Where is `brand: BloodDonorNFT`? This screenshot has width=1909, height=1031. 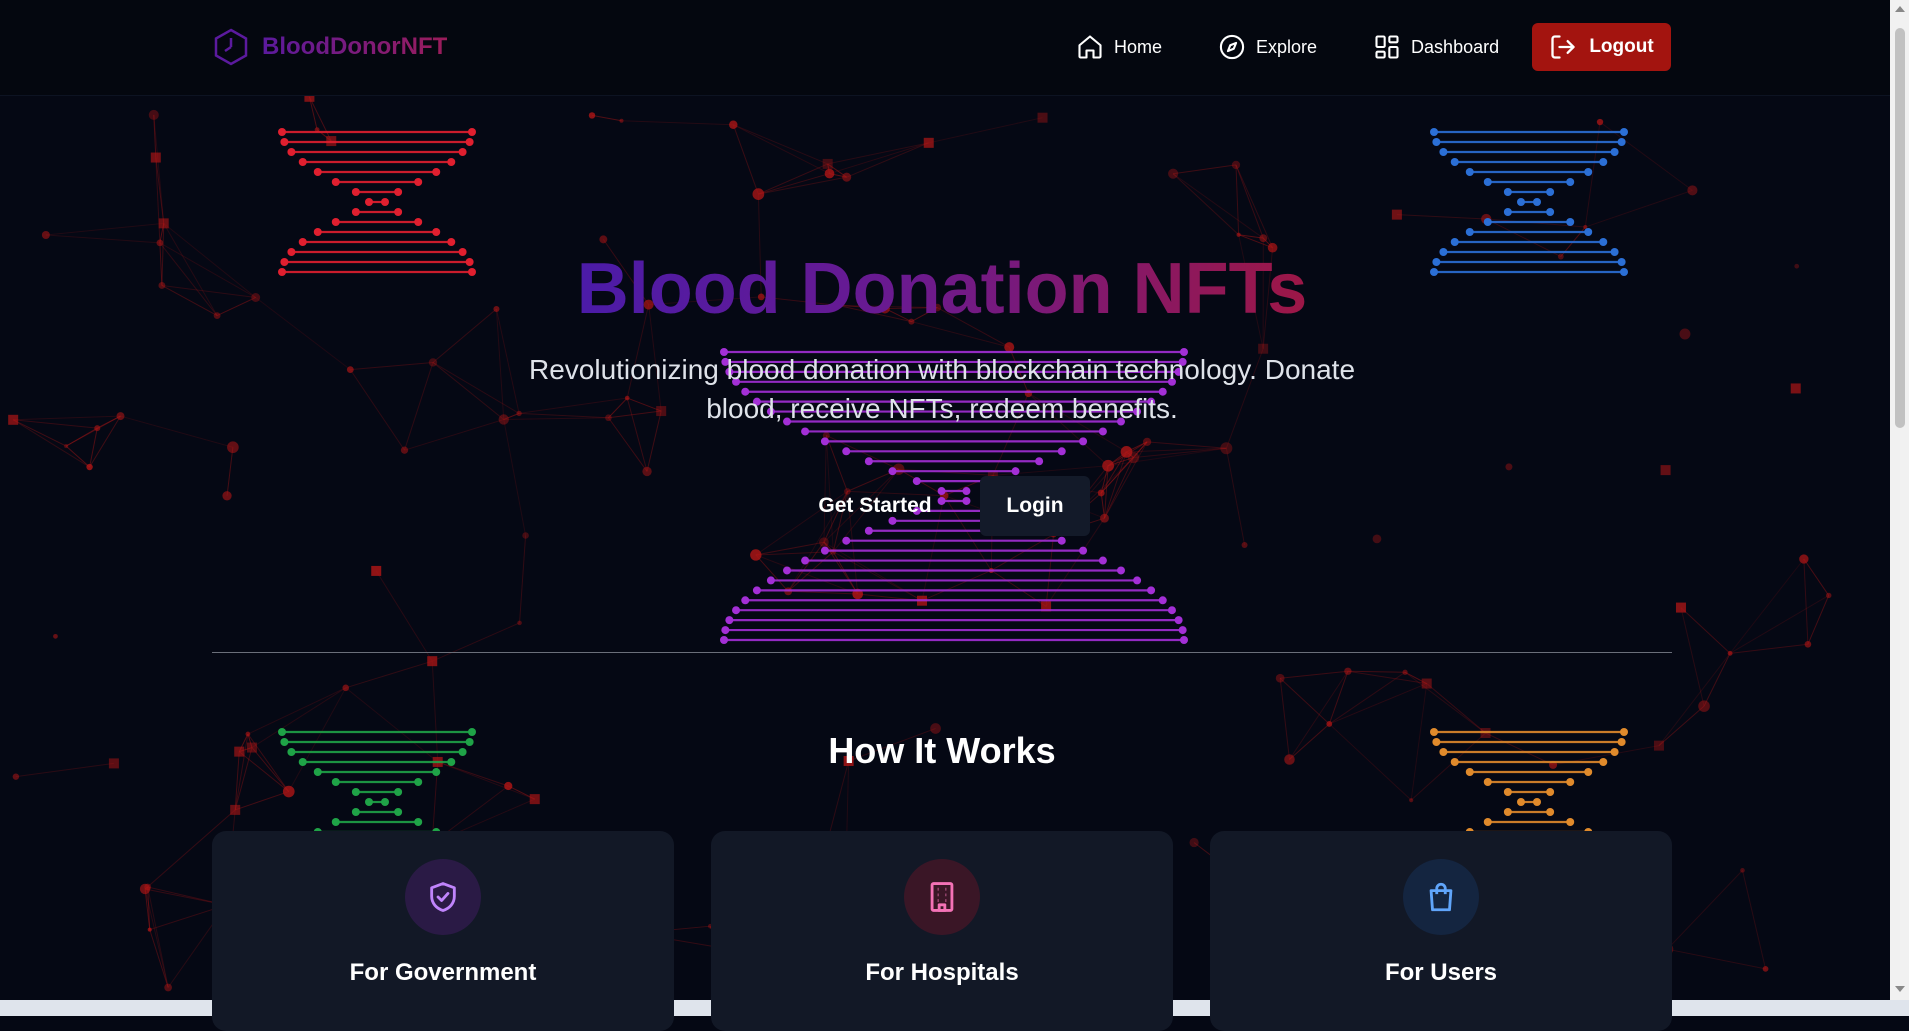
brand: BloodDonorNFT is located at coordinates (330, 47).